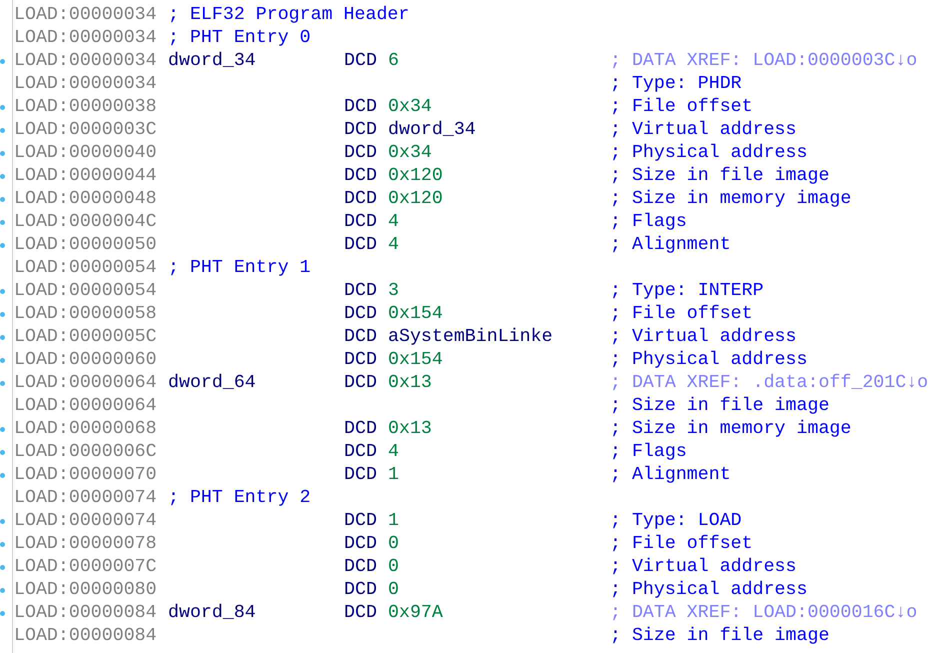 The height and width of the screenshot is (653, 948). What do you see at coordinates (648, 452) in the screenshot?
I see `comment-text: ; Flags` at bounding box center [648, 452].